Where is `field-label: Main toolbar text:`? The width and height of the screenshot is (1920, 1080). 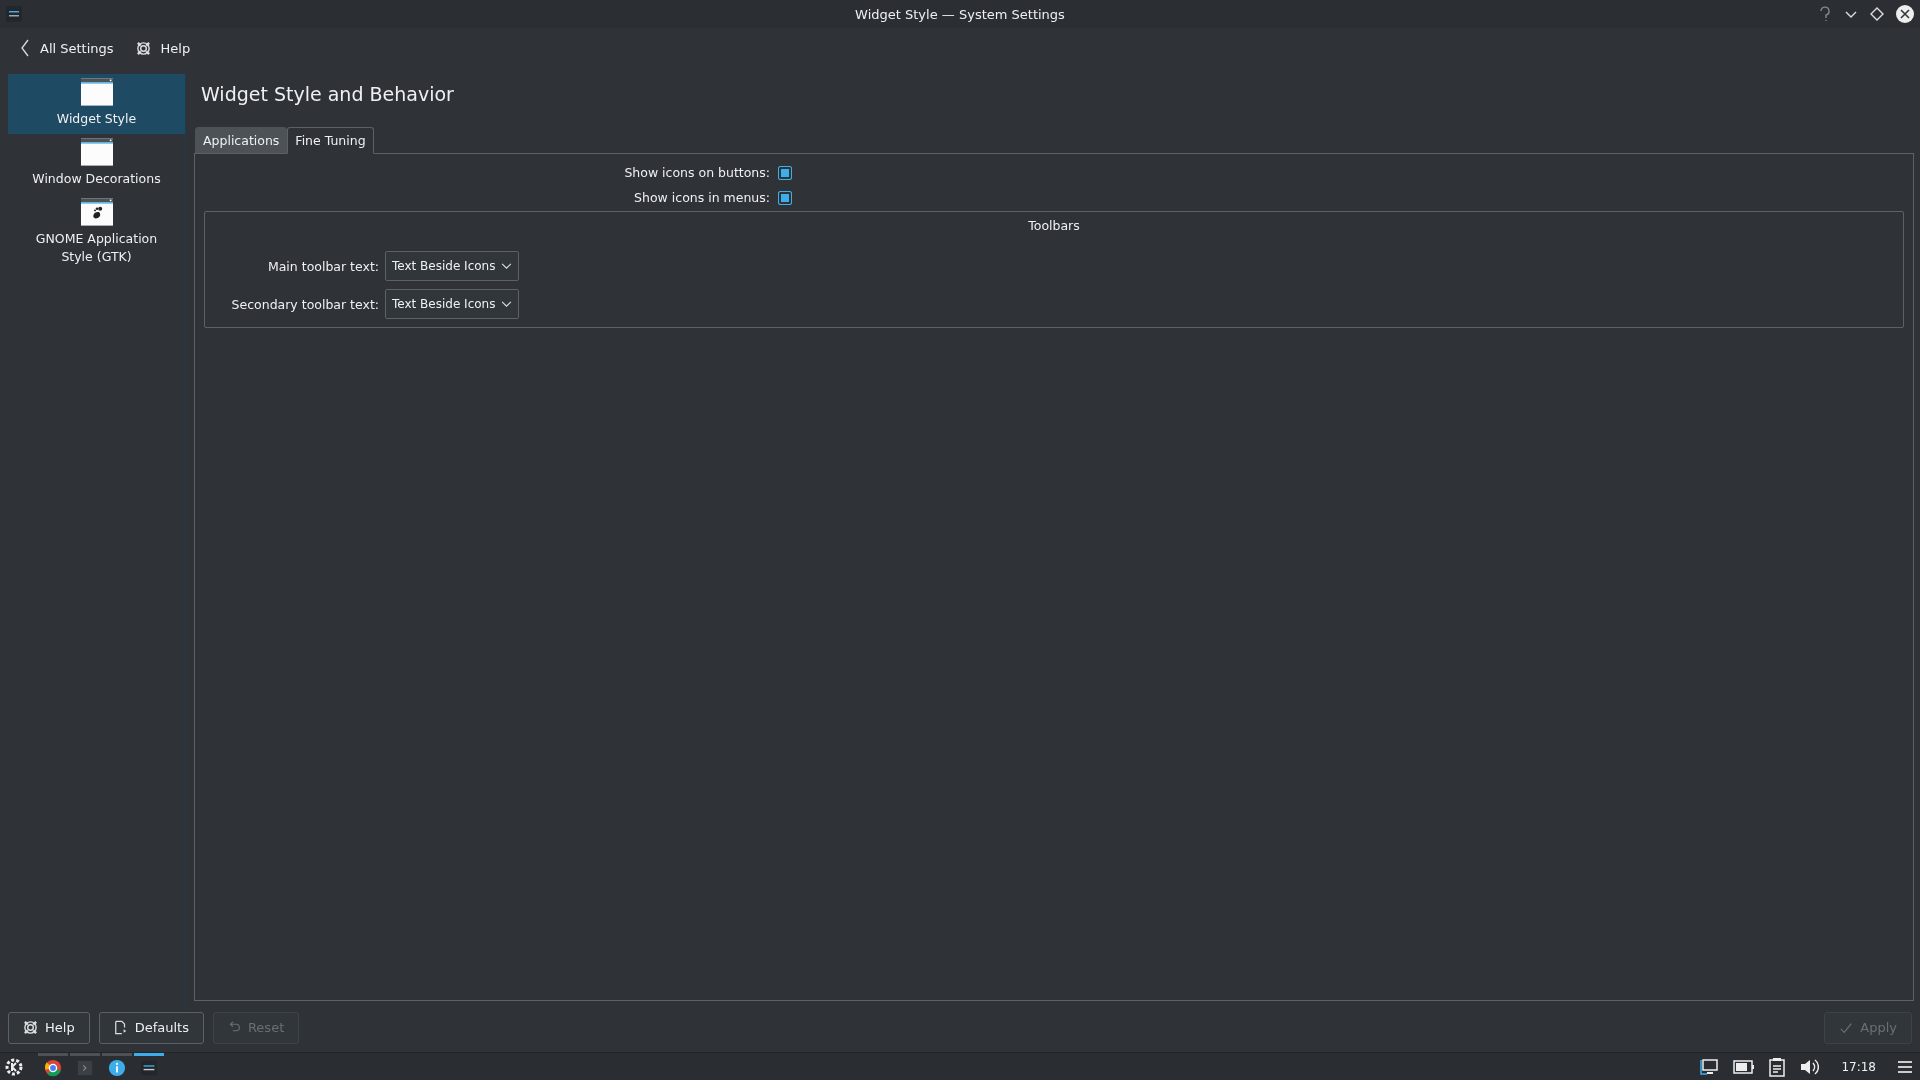 field-label: Main toolbar text: is located at coordinates (322, 266).